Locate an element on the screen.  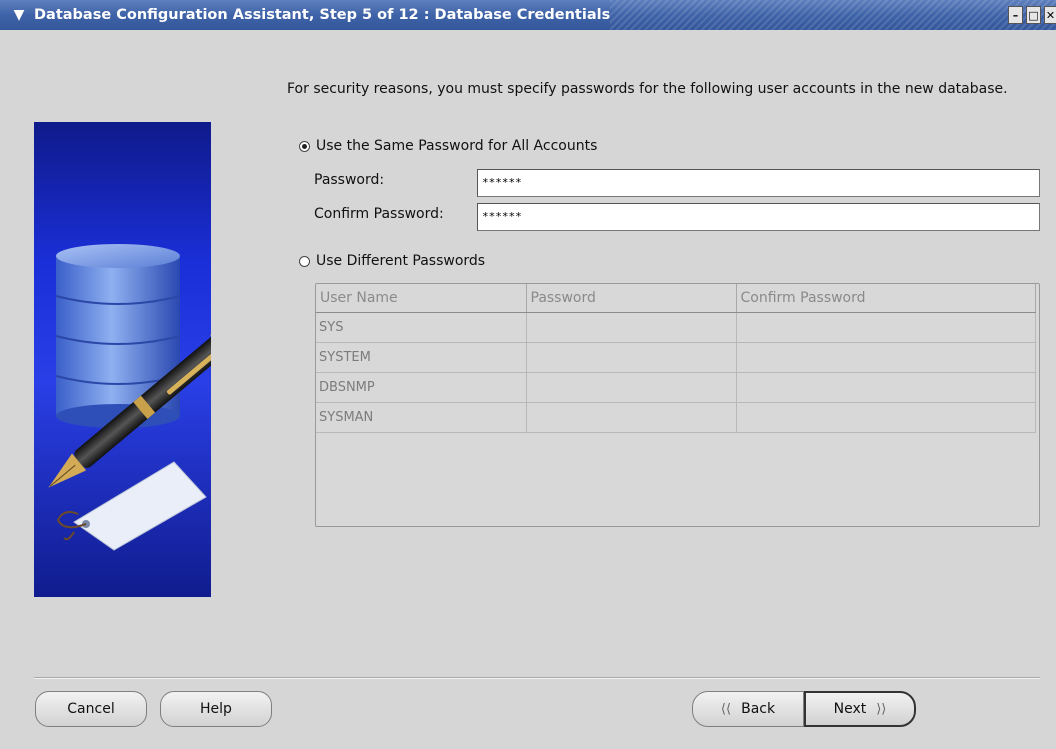
different-passwords-radio-row: Use Different Passwords is located at coordinates (392, 261).